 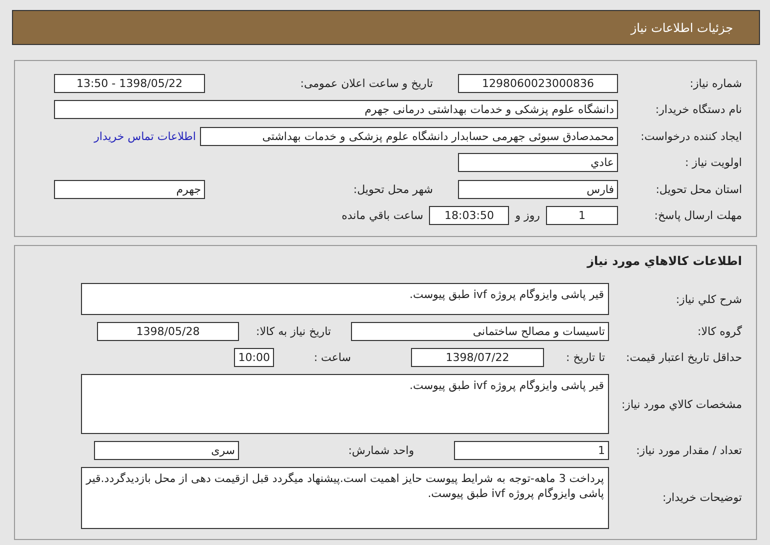 What do you see at coordinates (336, 110) in the screenshot?
I see `buyer-name-field: دانشگاه علوم پزشکی و خدمات بهداشتی درمانی جهرم` at bounding box center [336, 110].